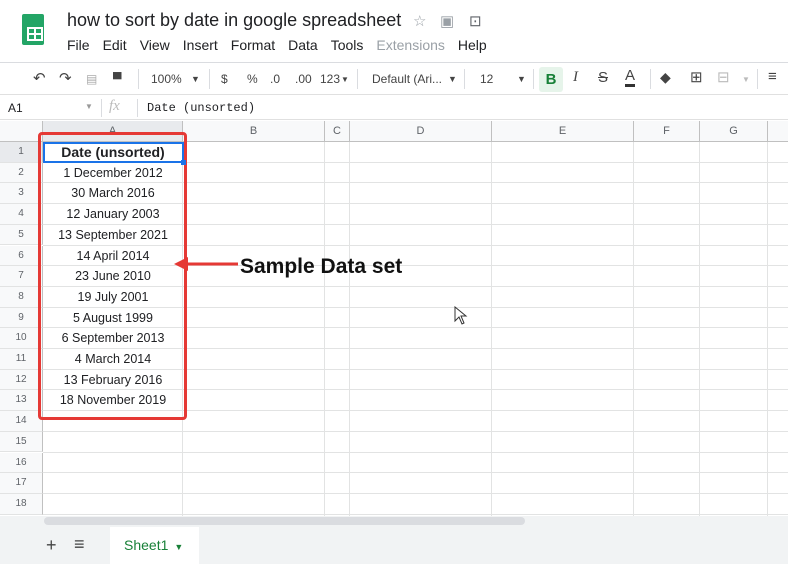  I want to click on more-formats-button: 123, so click(330, 79).